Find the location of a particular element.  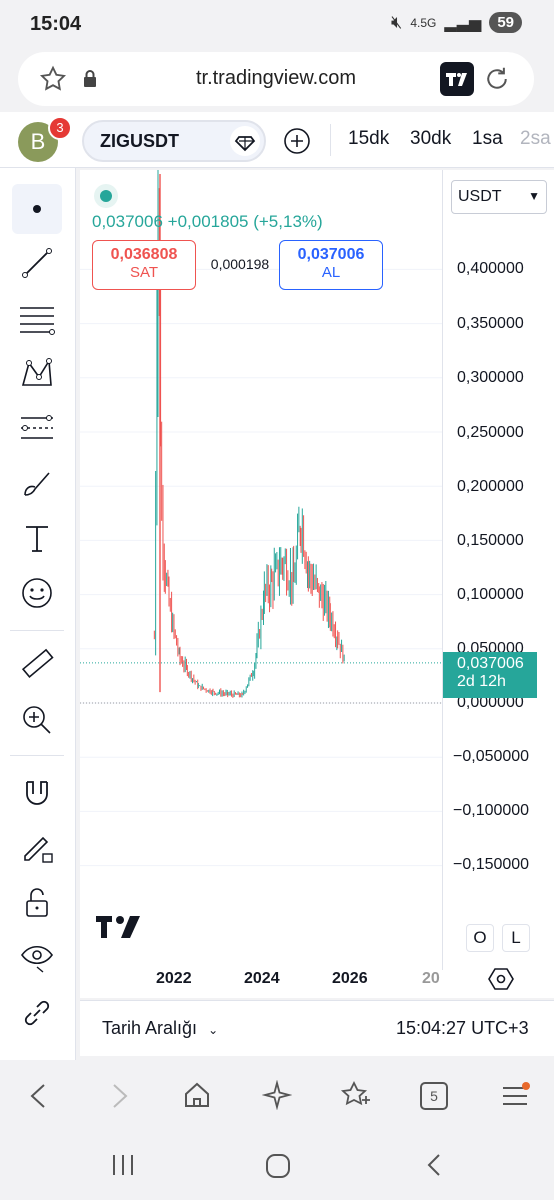

status-icons: 🔇︎ 4.5G ▂▃▅ 59 is located at coordinates (456, 22).